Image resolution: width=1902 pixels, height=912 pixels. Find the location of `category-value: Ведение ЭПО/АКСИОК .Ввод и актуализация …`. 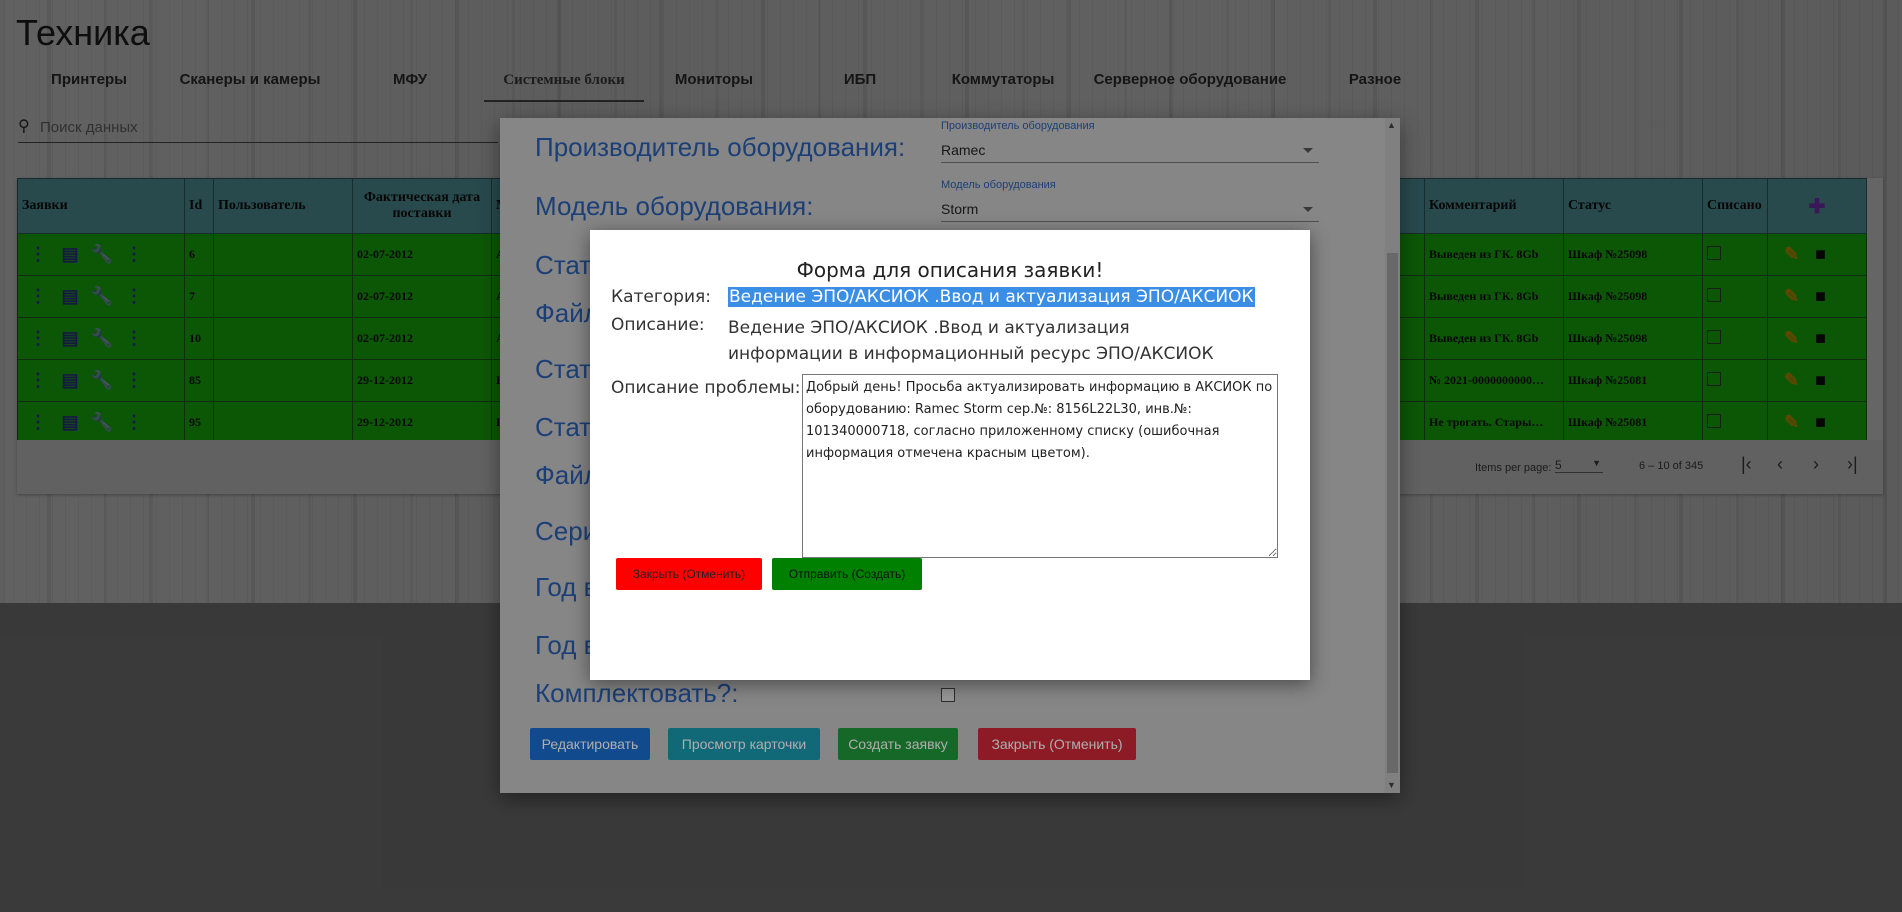

category-value: Ведение ЭПО/АКСИОК .Ввод и актуализация … is located at coordinates (991, 297).